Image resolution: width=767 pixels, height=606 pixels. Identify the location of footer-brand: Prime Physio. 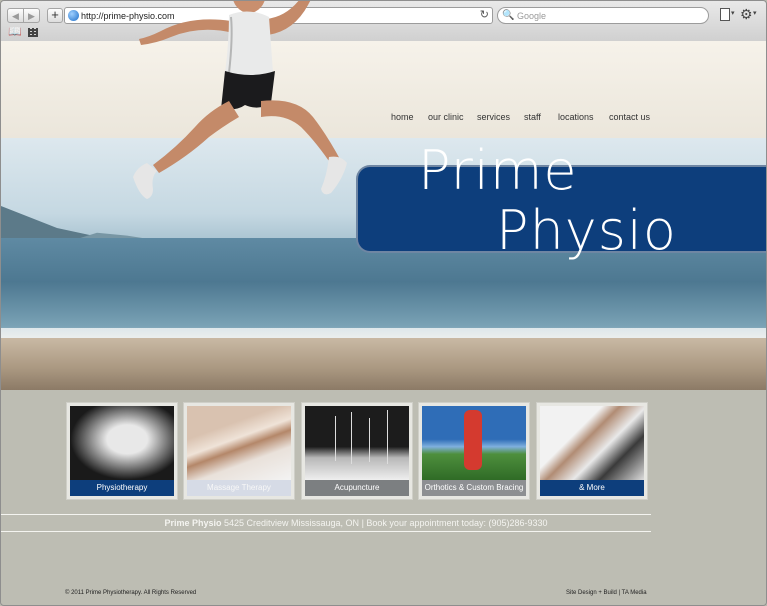
(193, 523).